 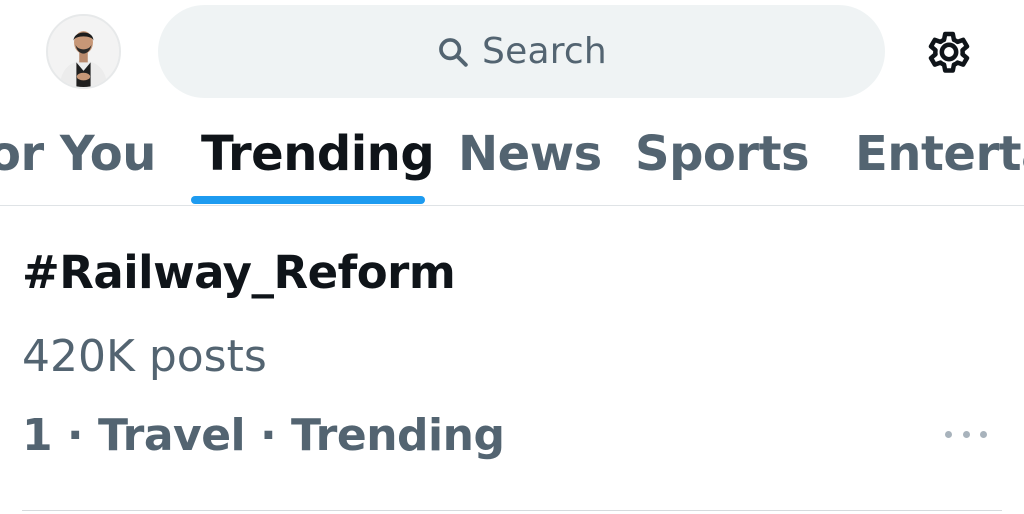 I want to click on tab-for-you: or You, so click(x=78, y=154).